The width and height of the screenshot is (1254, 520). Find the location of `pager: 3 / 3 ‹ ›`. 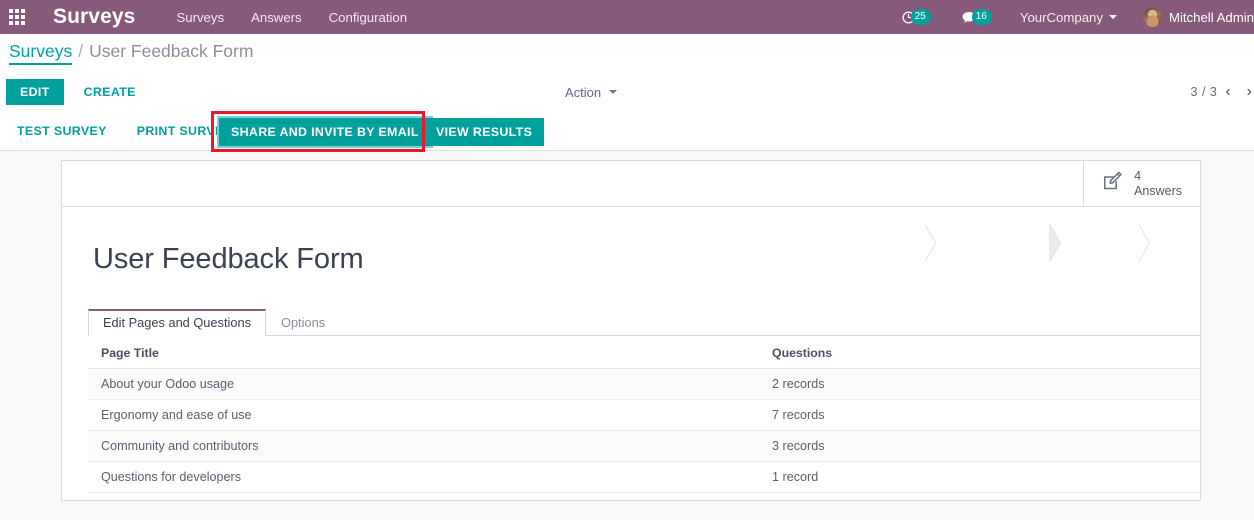

pager: 3 / 3 ‹ › is located at coordinates (1222, 92).